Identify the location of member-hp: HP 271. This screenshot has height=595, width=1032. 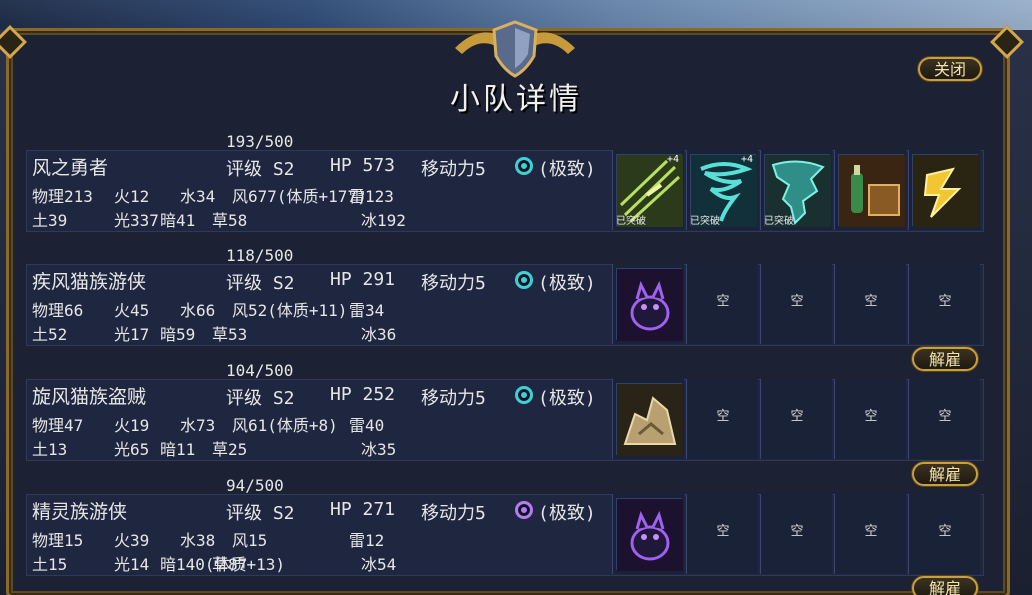
(363, 509).